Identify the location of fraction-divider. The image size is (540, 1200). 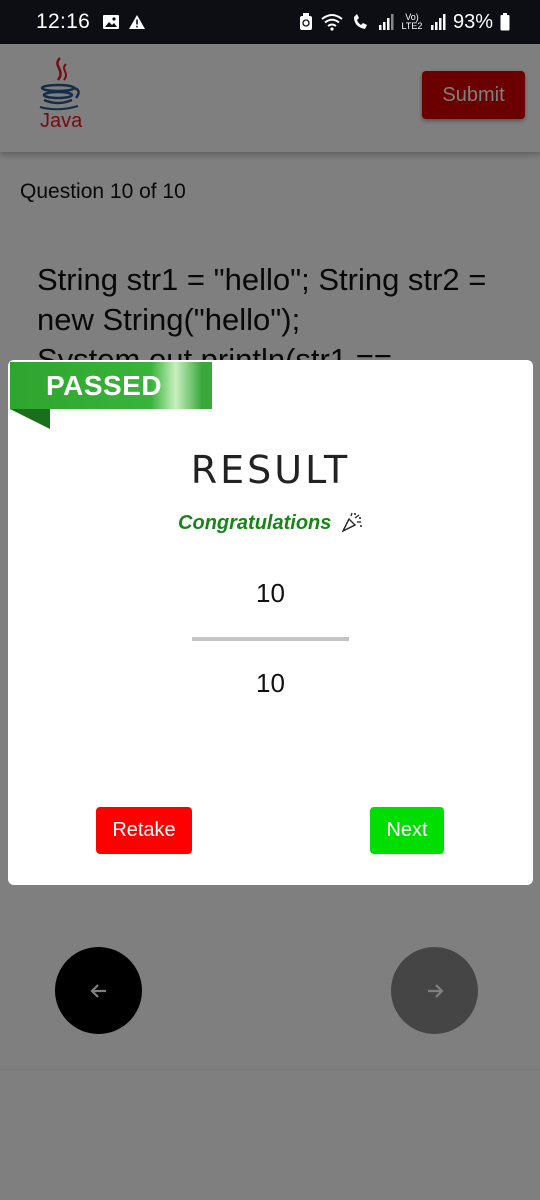
(270, 639).